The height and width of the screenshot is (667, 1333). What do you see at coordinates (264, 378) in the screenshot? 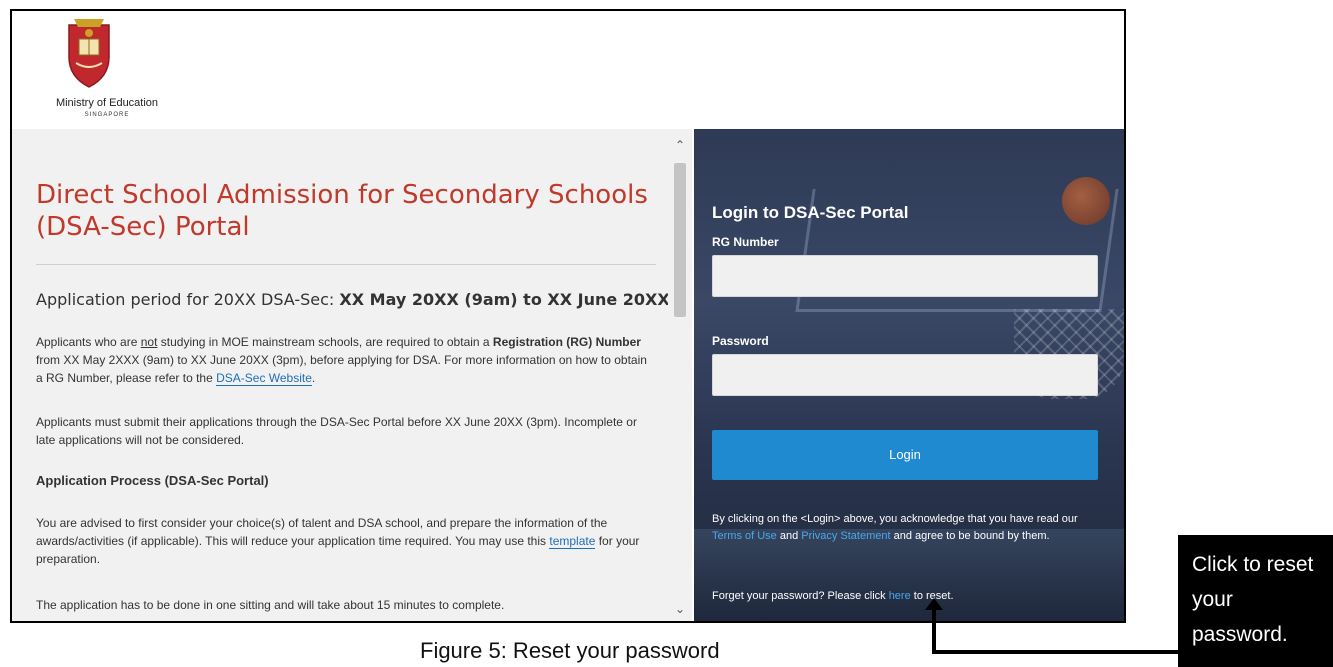
I see `dsa-sec-website-link: DSA-Sec Website` at bounding box center [264, 378].